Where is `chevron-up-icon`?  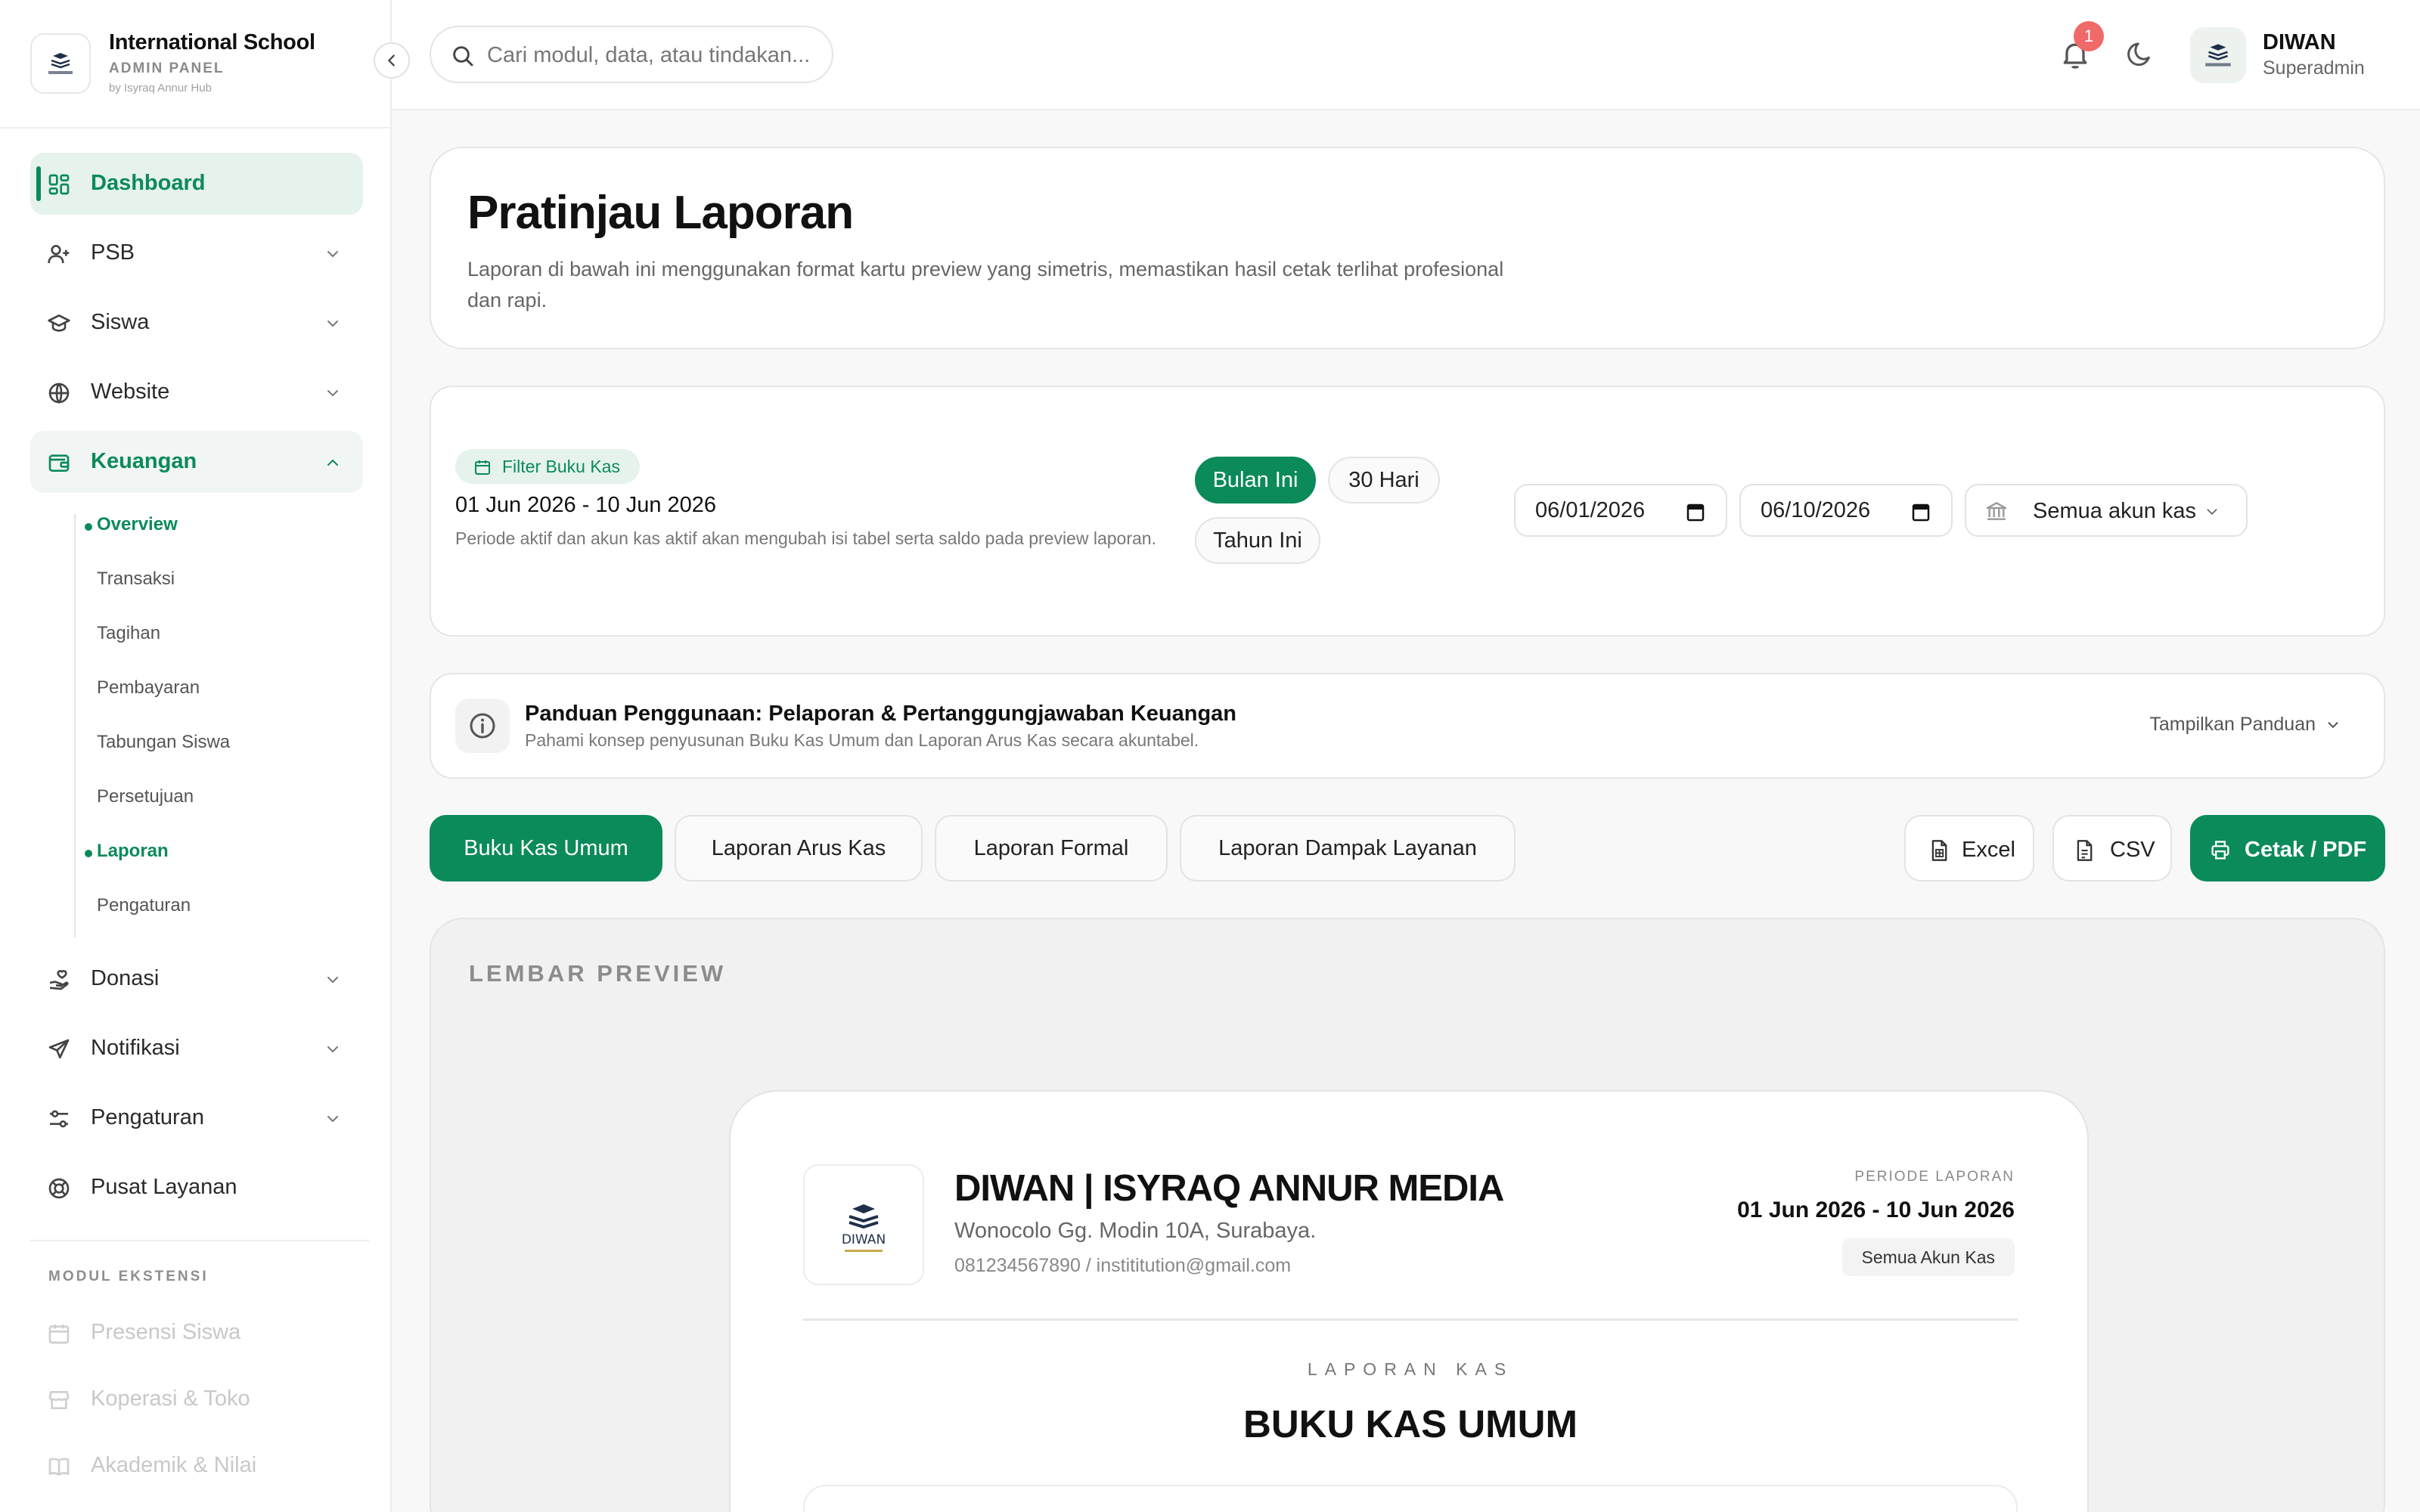
chevron-up-icon is located at coordinates (332, 462).